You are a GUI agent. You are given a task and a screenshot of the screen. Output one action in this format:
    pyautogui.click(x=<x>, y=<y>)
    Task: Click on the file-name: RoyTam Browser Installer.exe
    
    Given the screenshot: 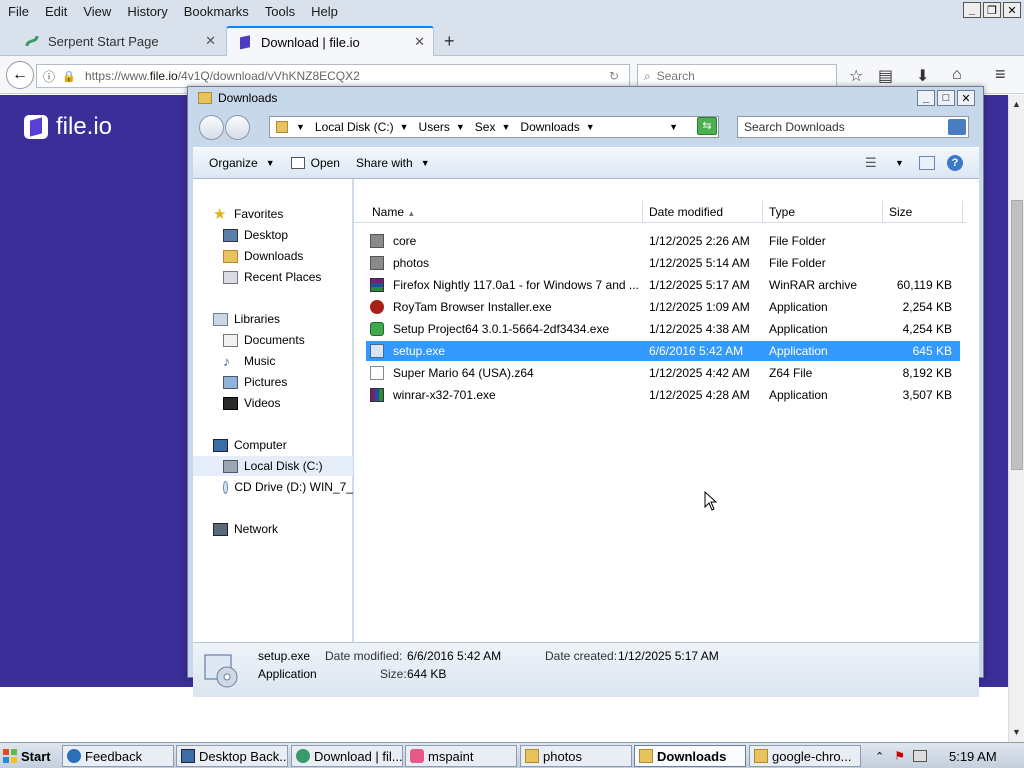 What is the action you would take?
    pyautogui.click(x=472, y=307)
    